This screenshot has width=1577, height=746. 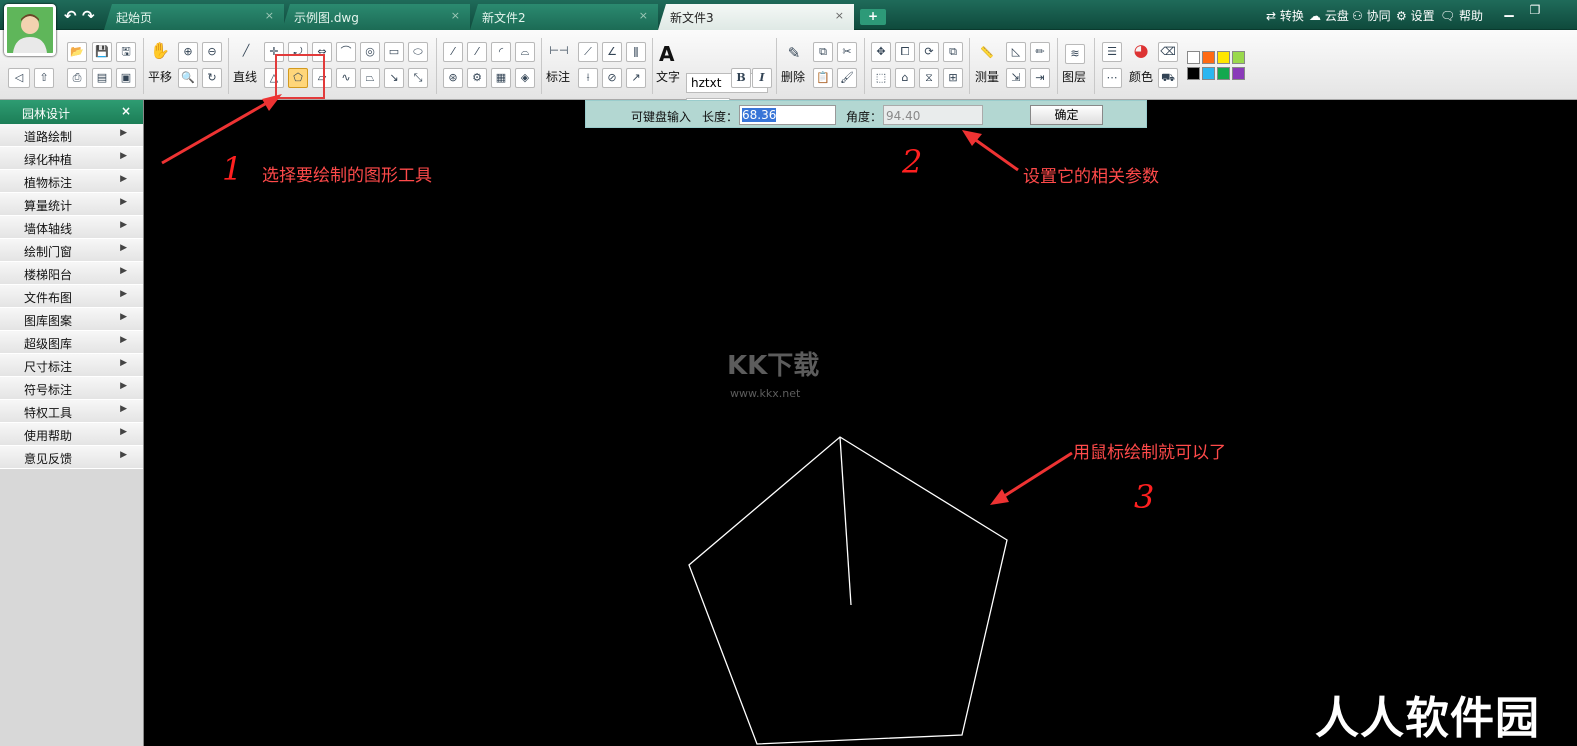 I want to click on dim-aligned-icon: ⟋, so click(x=588, y=52).